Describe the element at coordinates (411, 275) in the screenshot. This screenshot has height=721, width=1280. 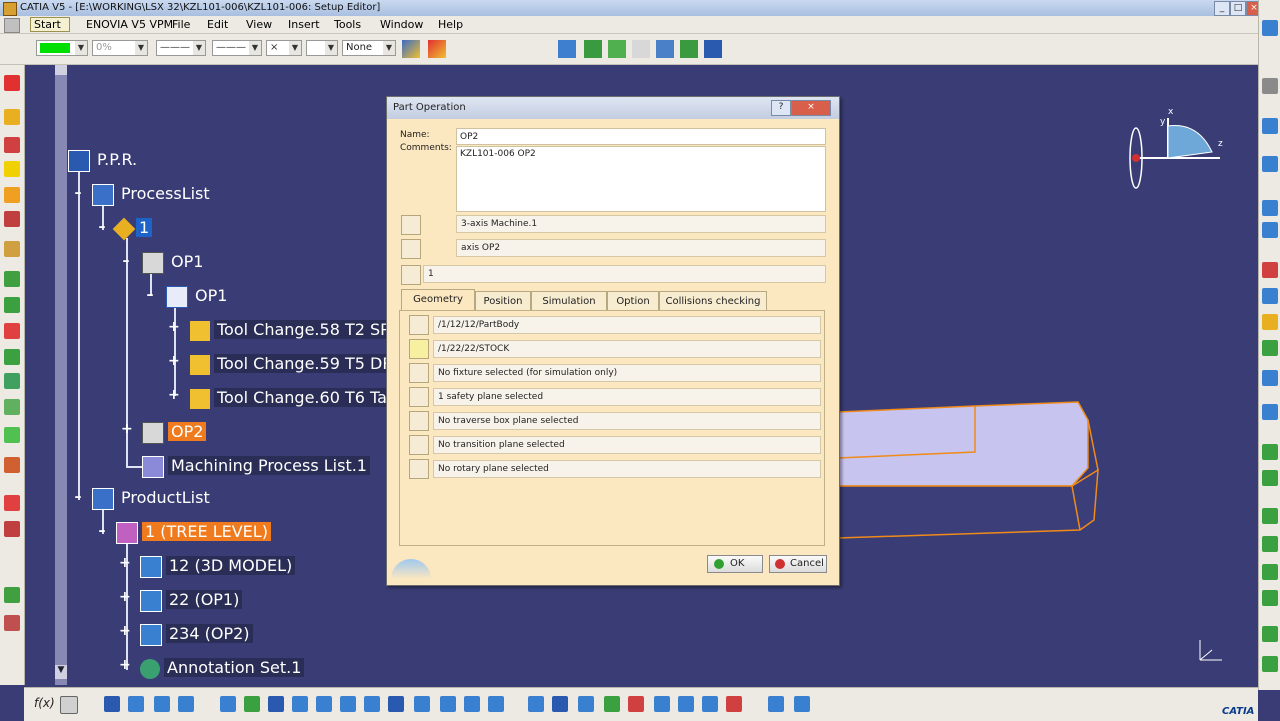
I see `product-selection-icon` at that location.